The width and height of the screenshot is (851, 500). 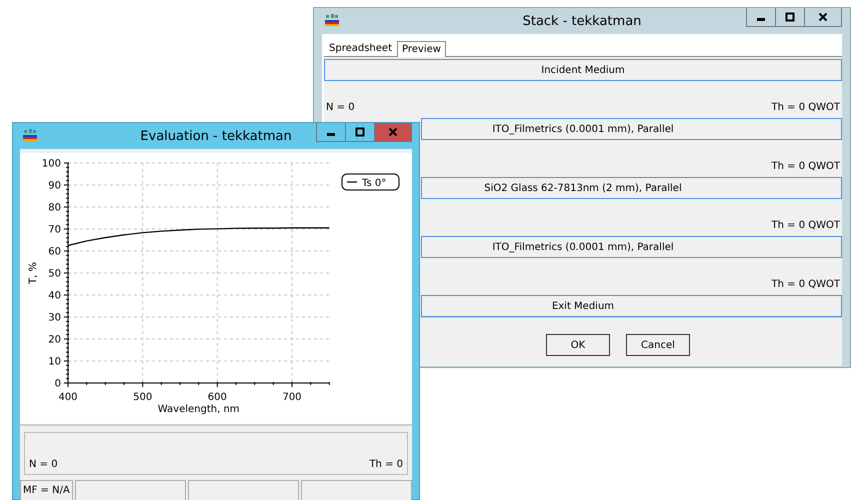 What do you see at coordinates (54, 230) in the screenshot?
I see `tick-label: 70` at bounding box center [54, 230].